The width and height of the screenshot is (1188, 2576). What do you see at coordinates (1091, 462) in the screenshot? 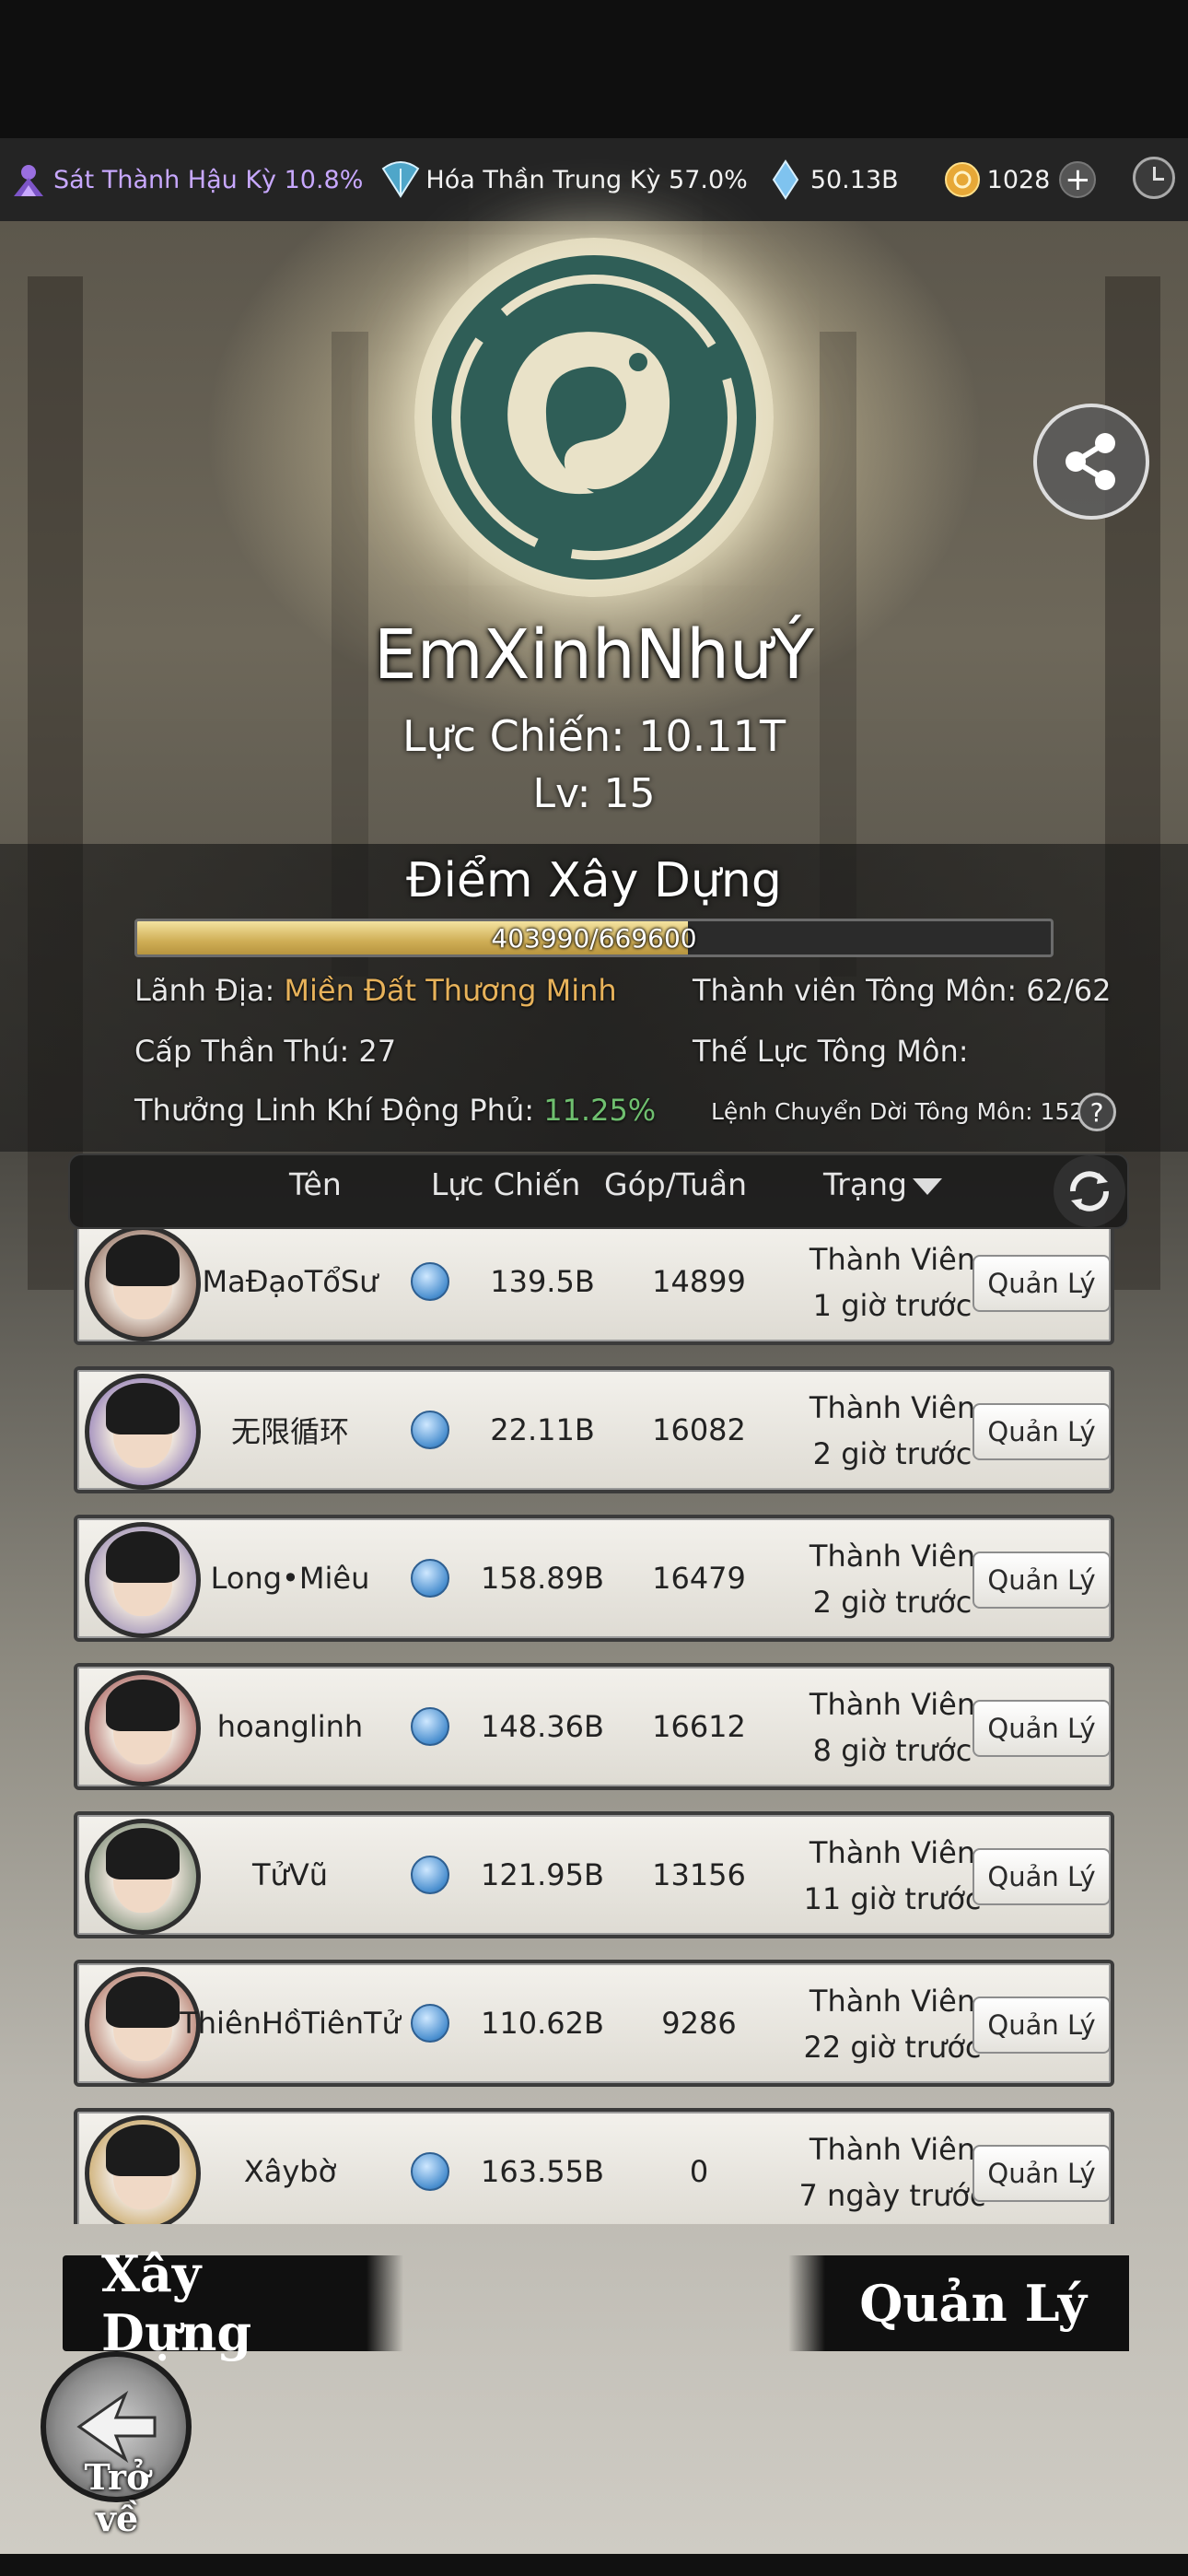
I see `share-button` at bounding box center [1091, 462].